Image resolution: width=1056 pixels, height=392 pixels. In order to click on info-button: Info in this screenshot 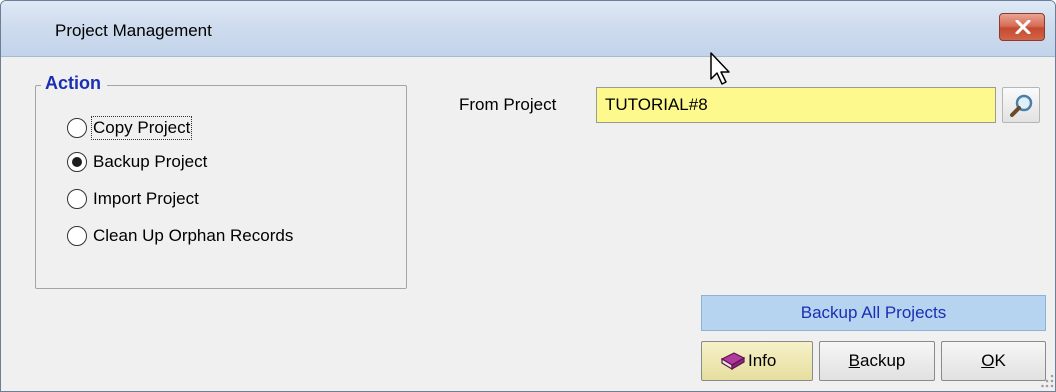, I will do `click(757, 361)`.